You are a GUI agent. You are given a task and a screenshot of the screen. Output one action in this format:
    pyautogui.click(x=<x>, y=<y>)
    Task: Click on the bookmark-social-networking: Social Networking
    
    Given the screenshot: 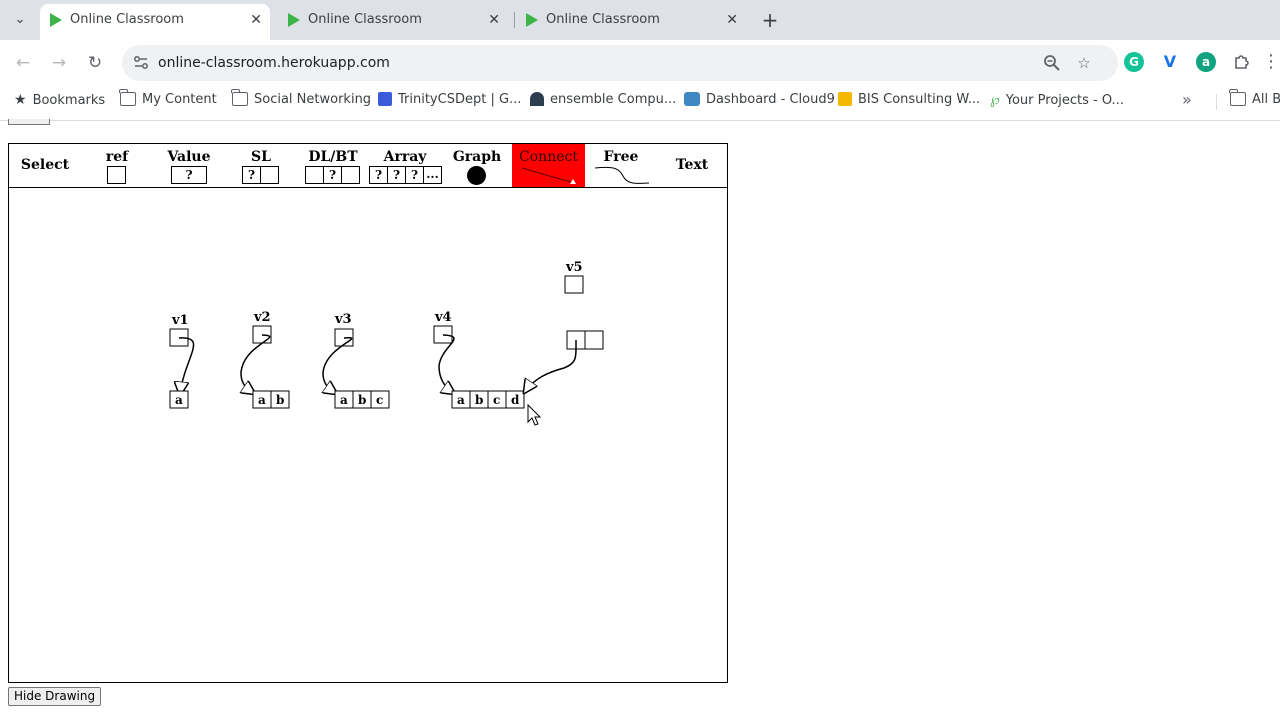 What is the action you would take?
    pyautogui.click(x=301, y=103)
    